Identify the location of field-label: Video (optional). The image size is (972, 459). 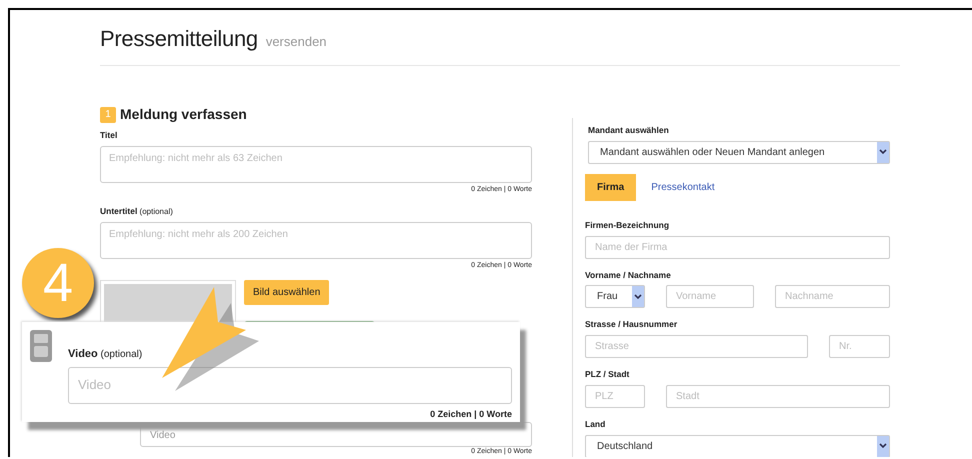
(106, 354).